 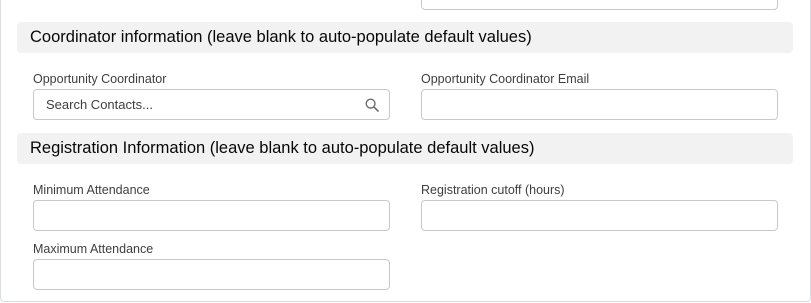 What do you see at coordinates (211, 274) in the screenshot?
I see `maximum-attendance-input` at bounding box center [211, 274].